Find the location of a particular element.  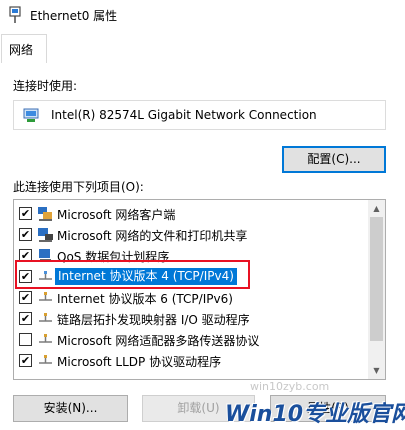

window-title: Ethernet0 属性 is located at coordinates (74, 16).